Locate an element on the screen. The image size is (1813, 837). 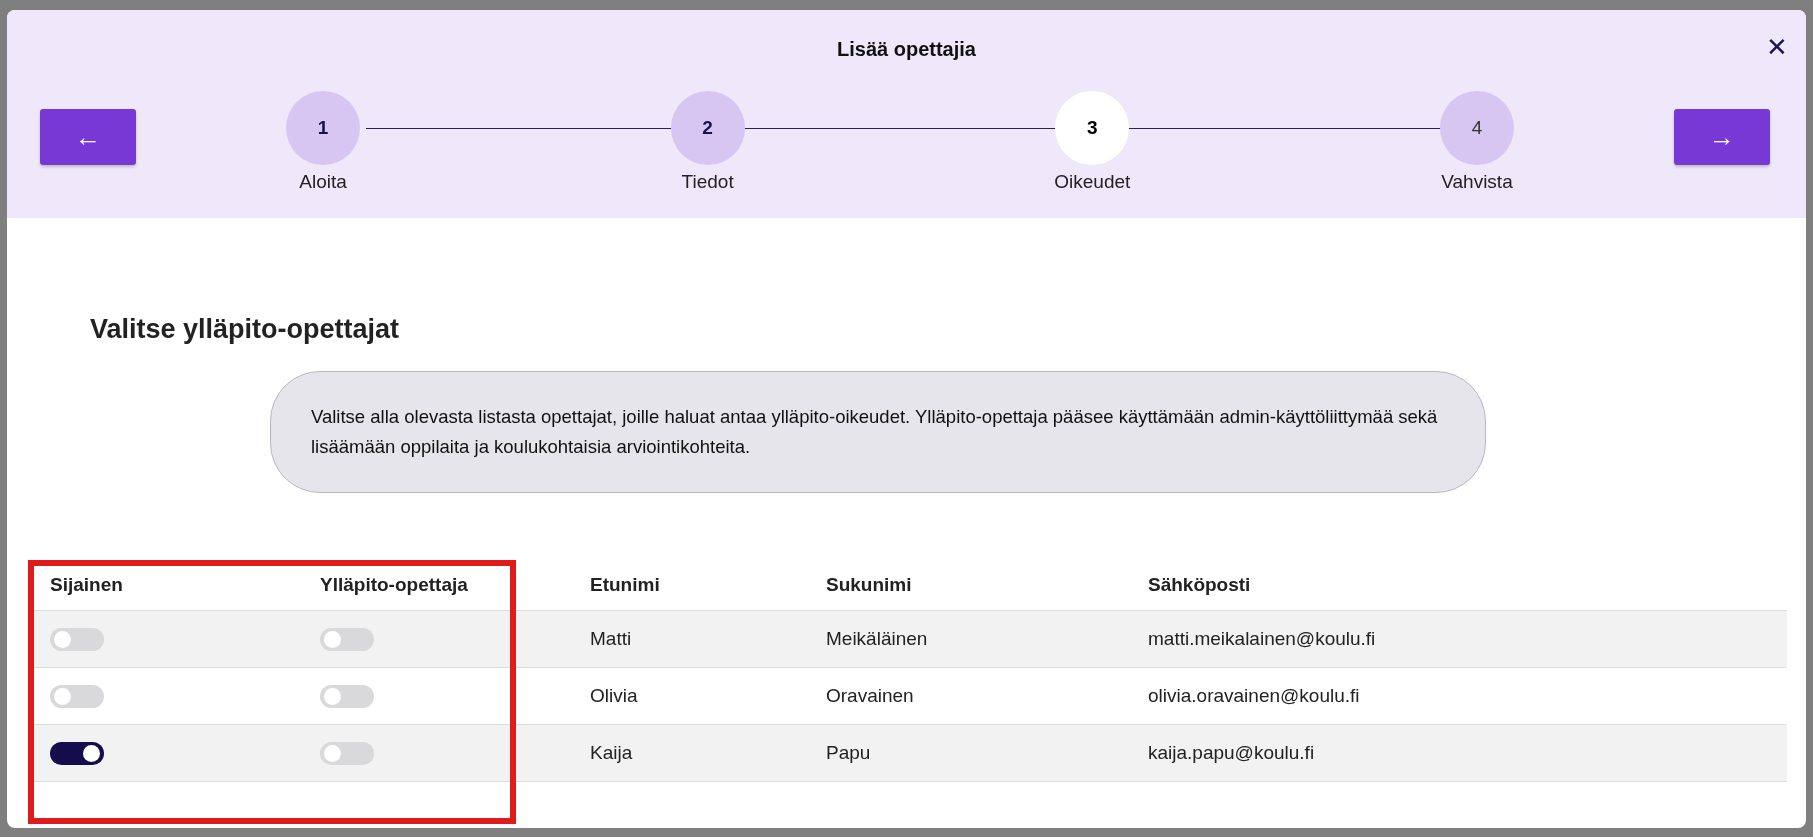
column-header: Sukunimi is located at coordinates (971, 585).